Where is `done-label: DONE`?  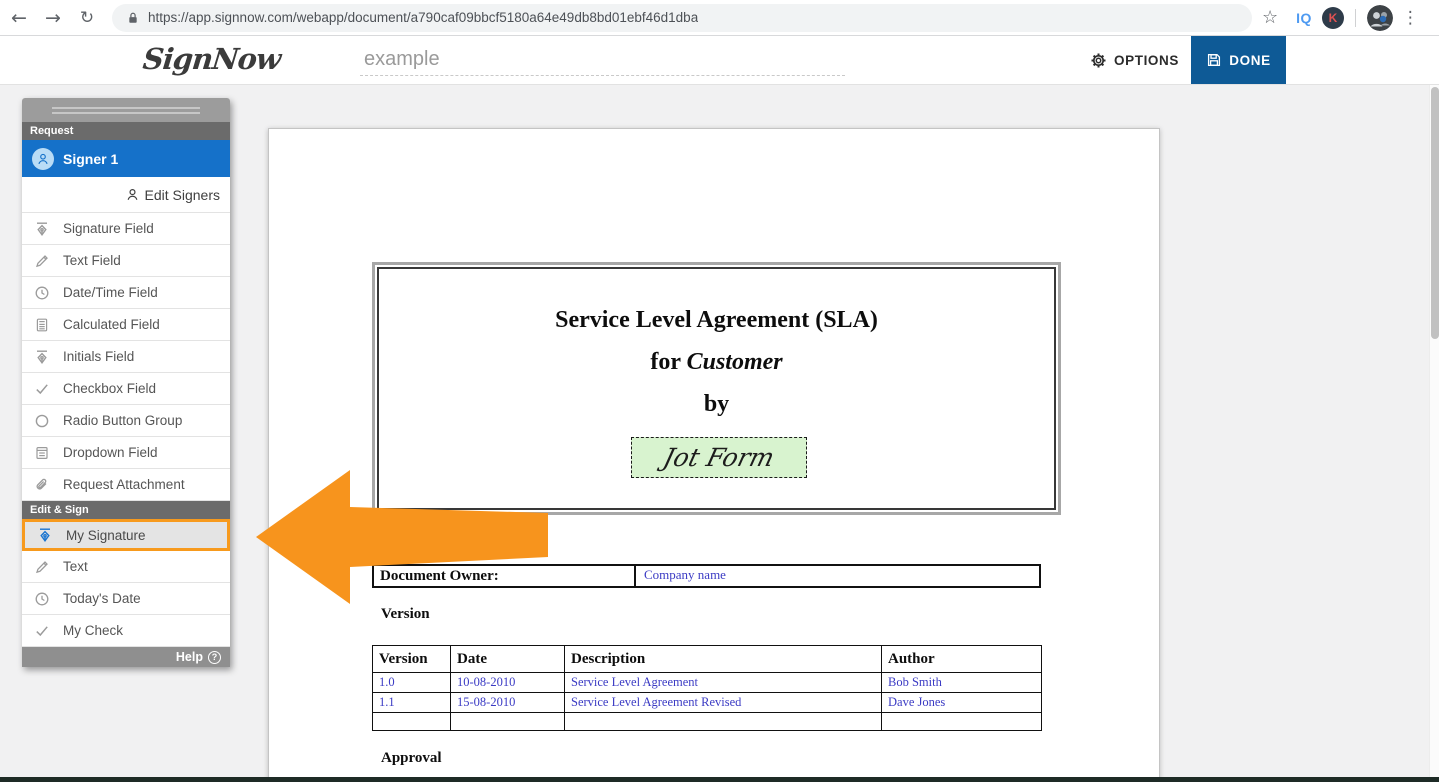 done-label: DONE is located at coordinates (1250, 60).